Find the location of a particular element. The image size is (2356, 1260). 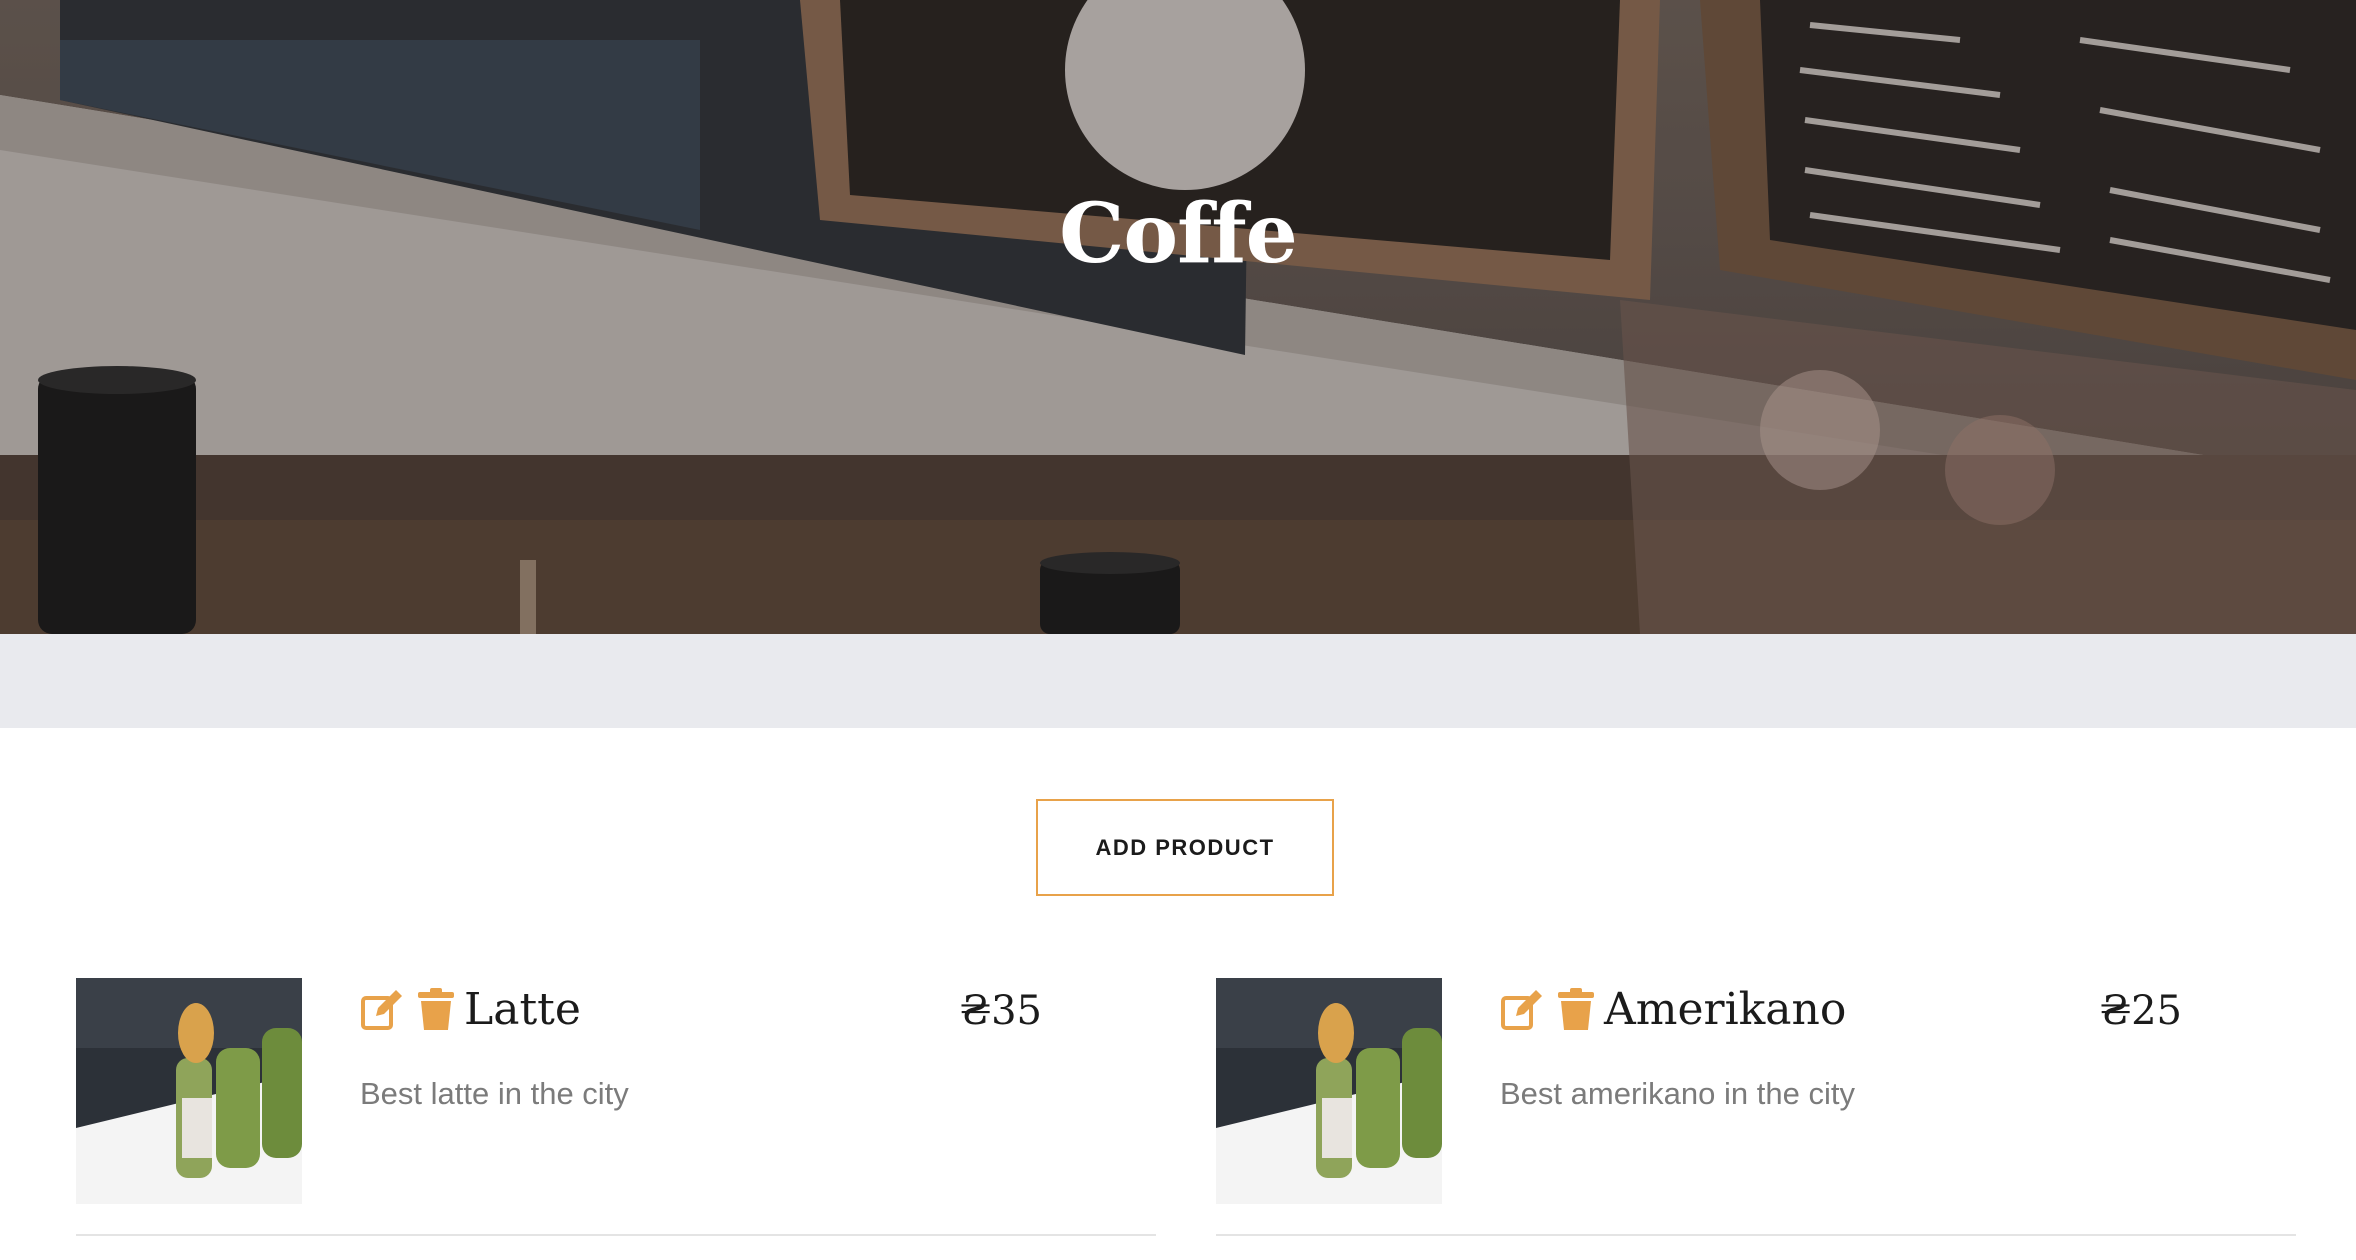

product-price: ₴35 is located at coordinates (1000, 1011).